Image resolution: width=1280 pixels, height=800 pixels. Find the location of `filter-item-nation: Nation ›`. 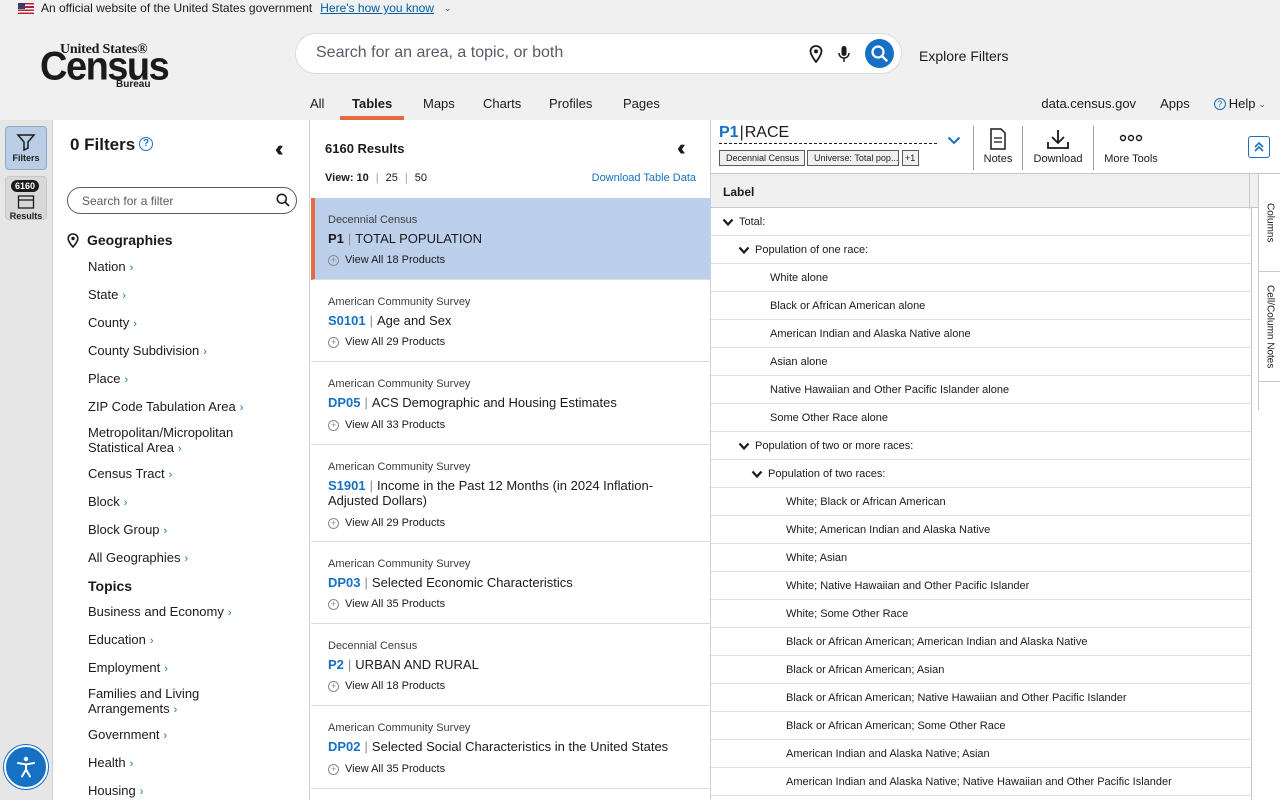

filter-item-nation: Nation › is located at coordinates (110, 267).